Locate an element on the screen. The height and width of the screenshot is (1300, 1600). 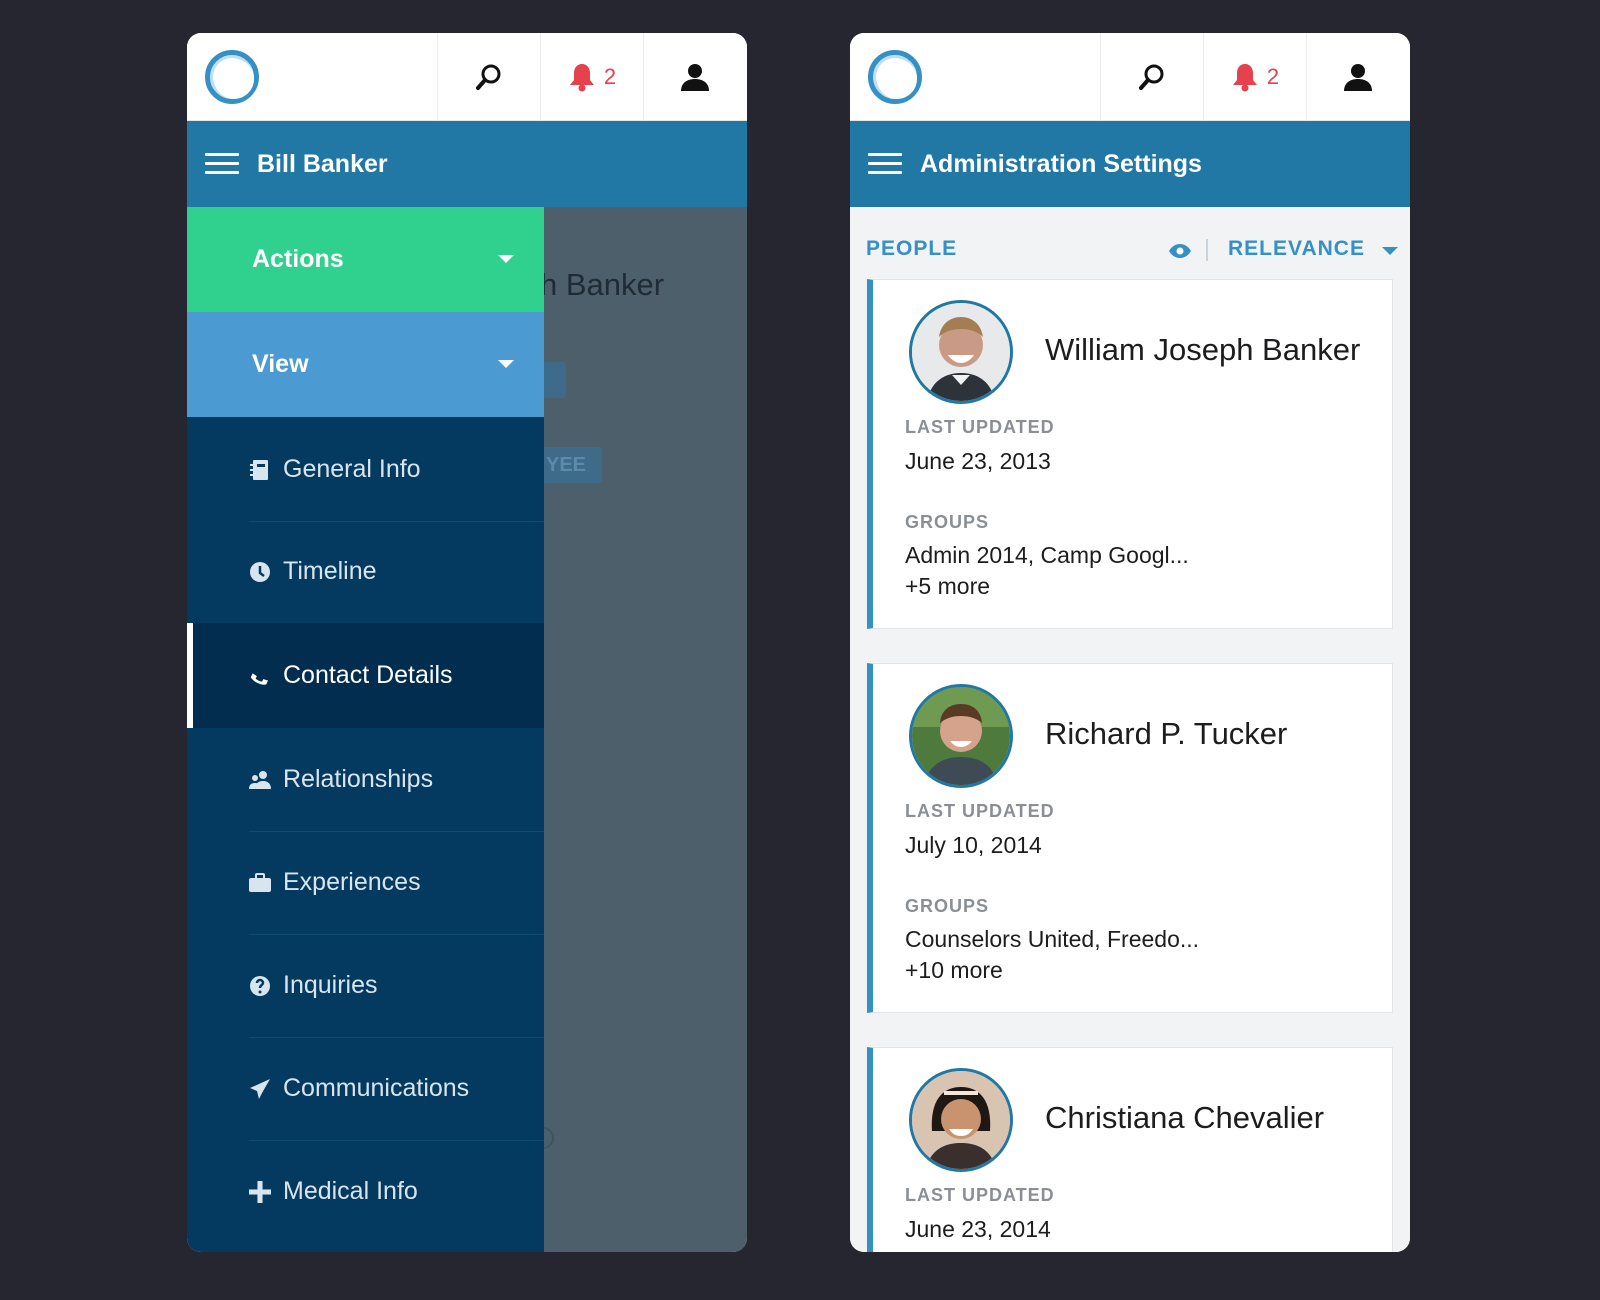
role-badge: YEE is located at coordinates (571, 465).